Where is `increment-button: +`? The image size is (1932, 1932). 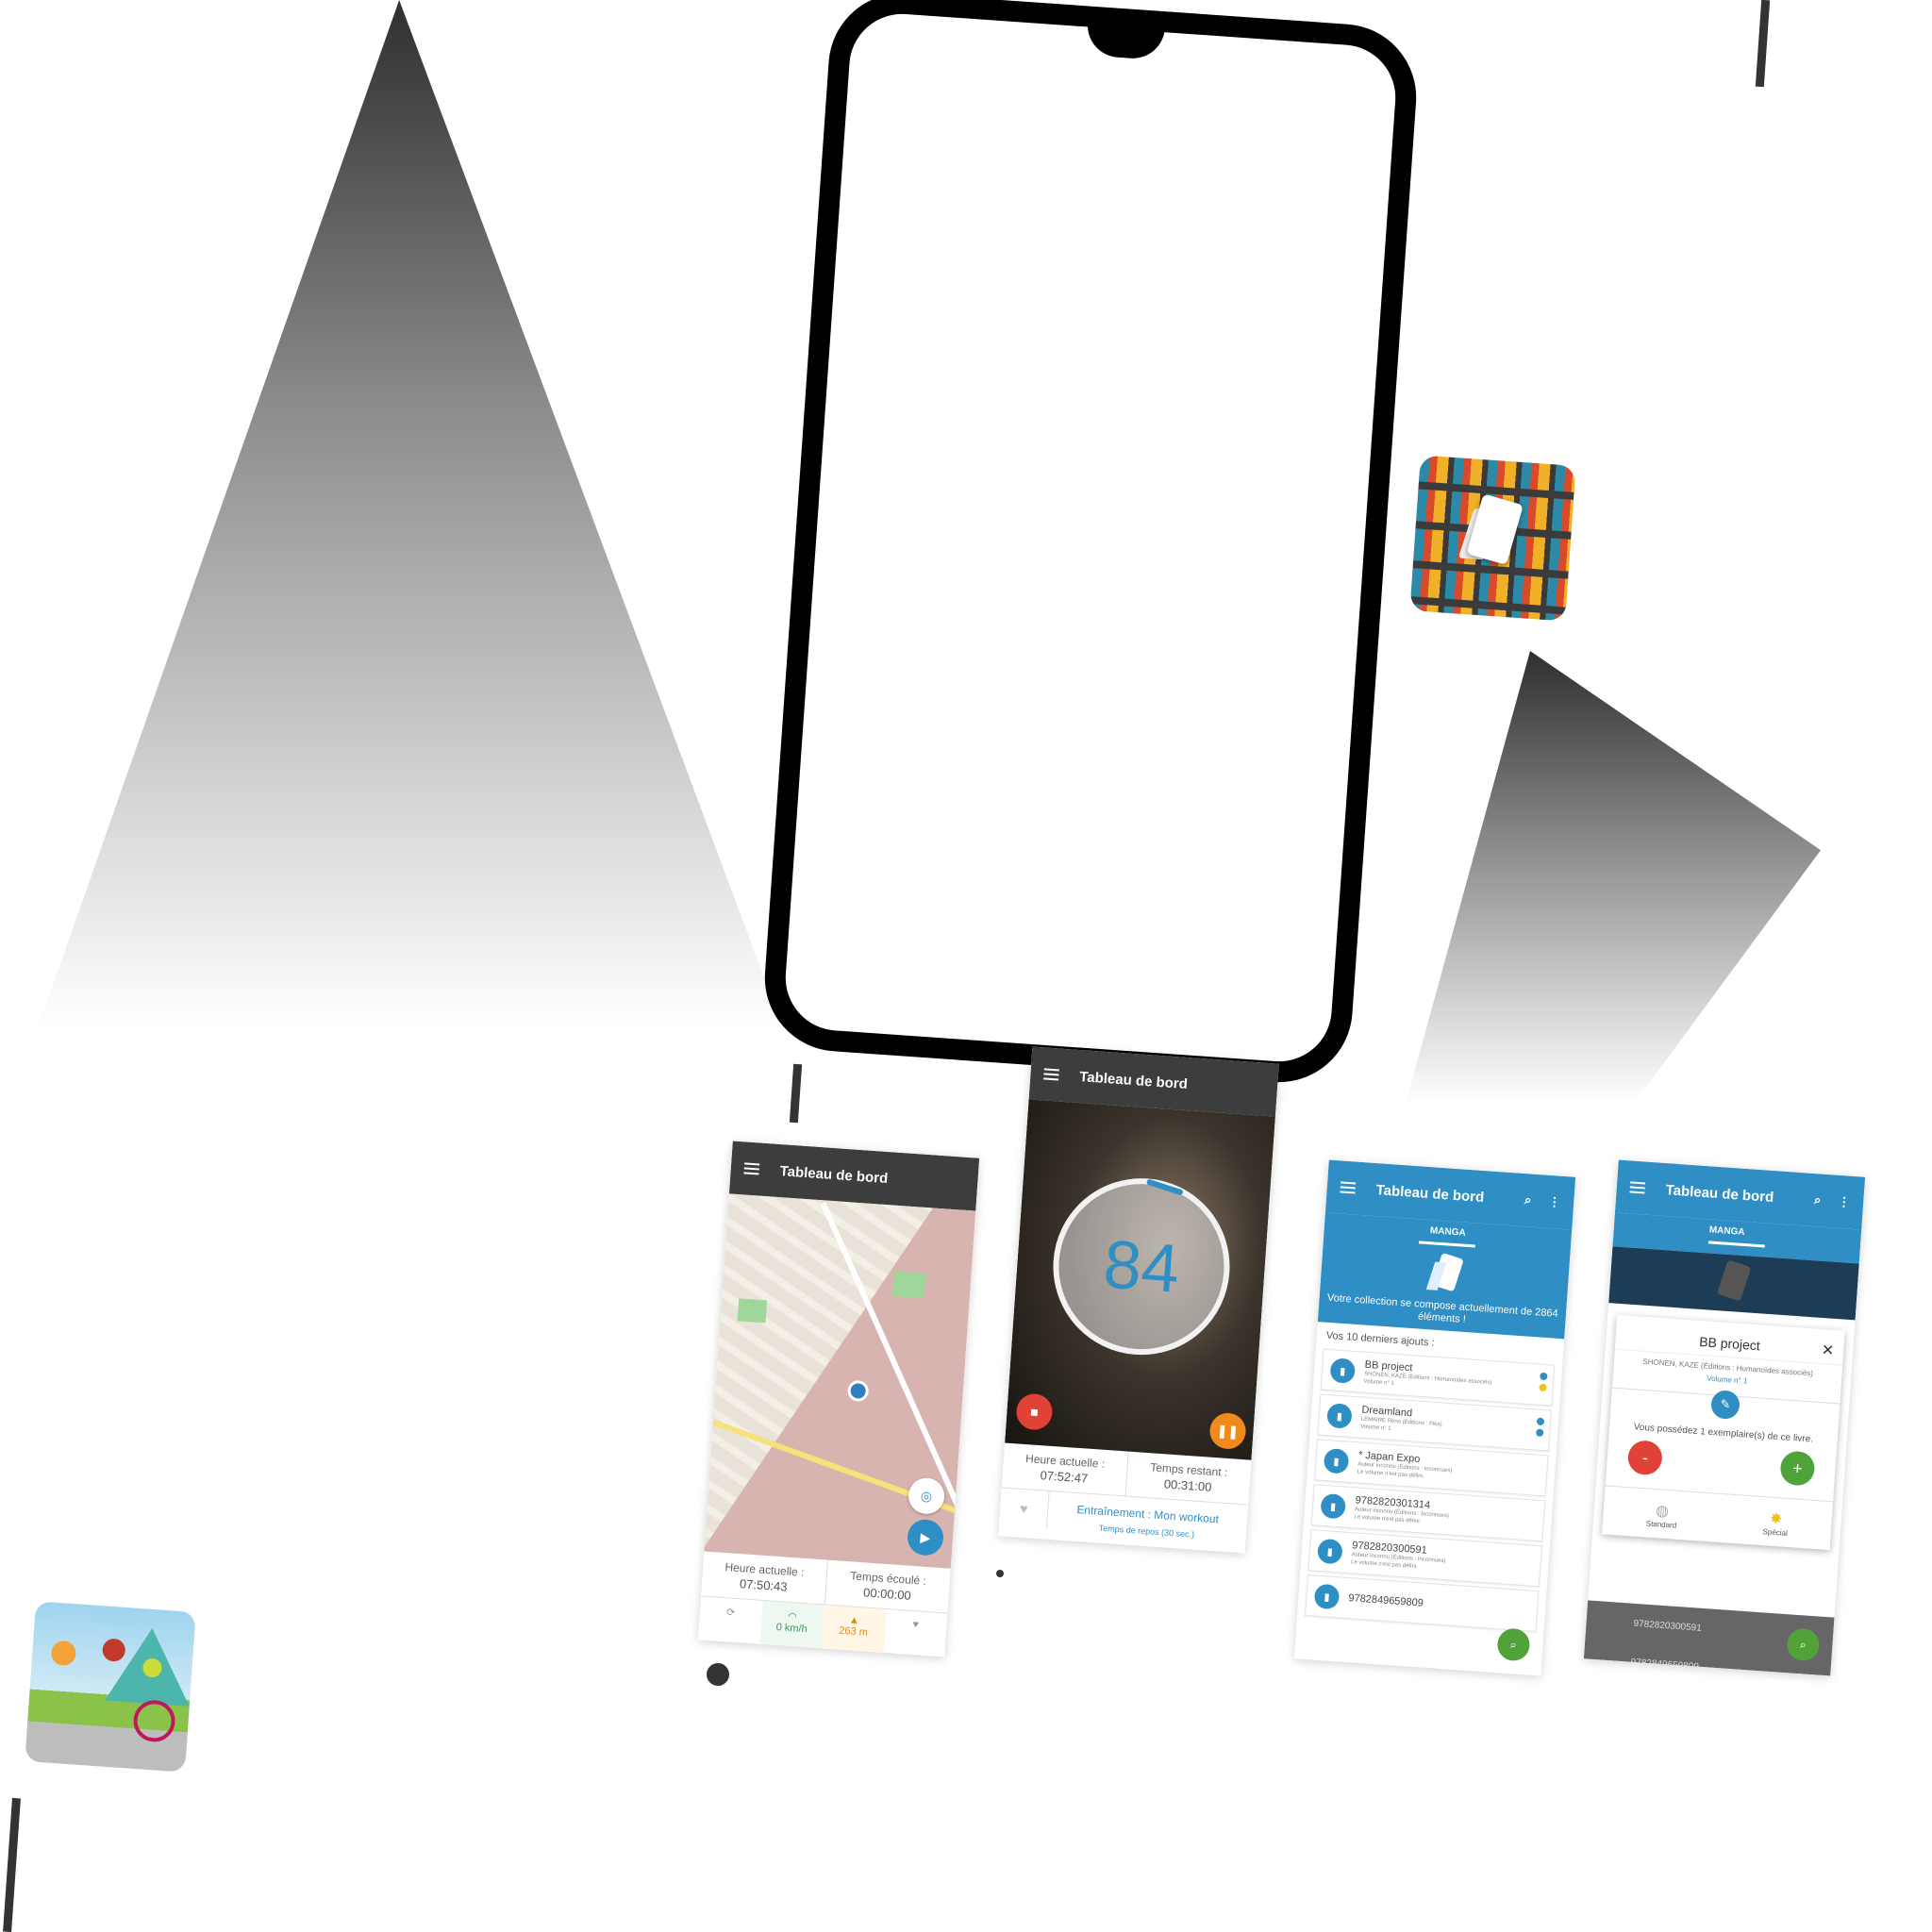
increment-button: + is located at coordinates (1797, 1469).